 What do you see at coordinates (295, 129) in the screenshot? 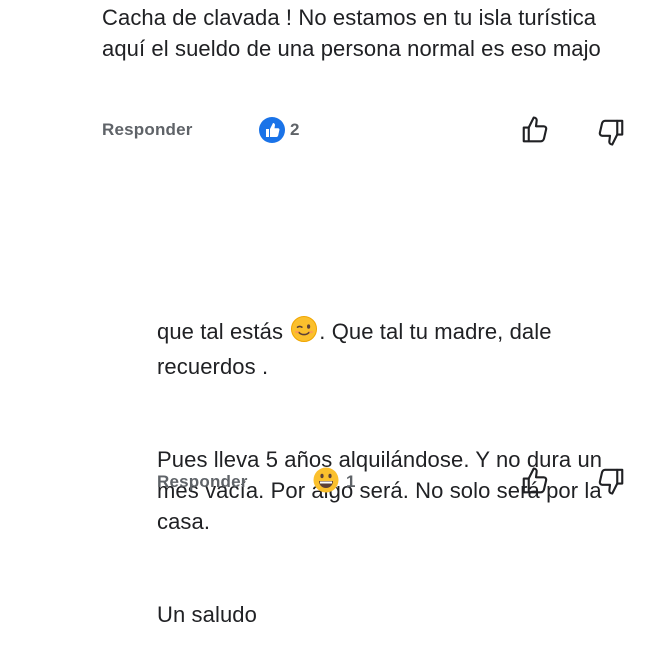
I see `reaction-count: 2` at bounding box center [295, 129].